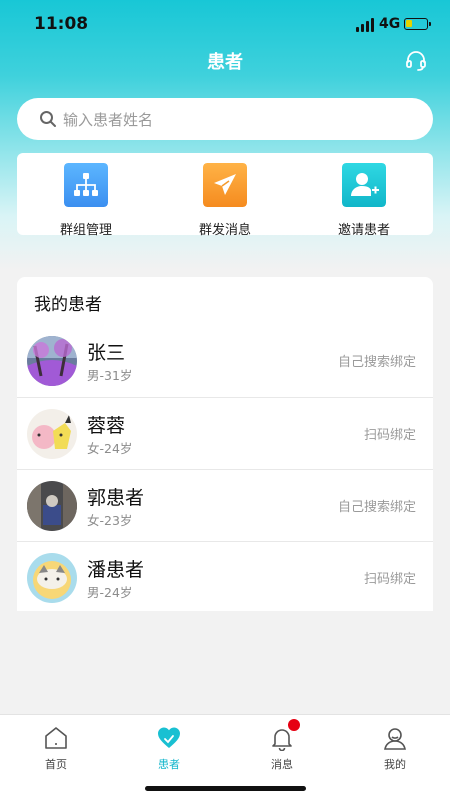  I want to click on group-tree-icon, so click(86, 185).